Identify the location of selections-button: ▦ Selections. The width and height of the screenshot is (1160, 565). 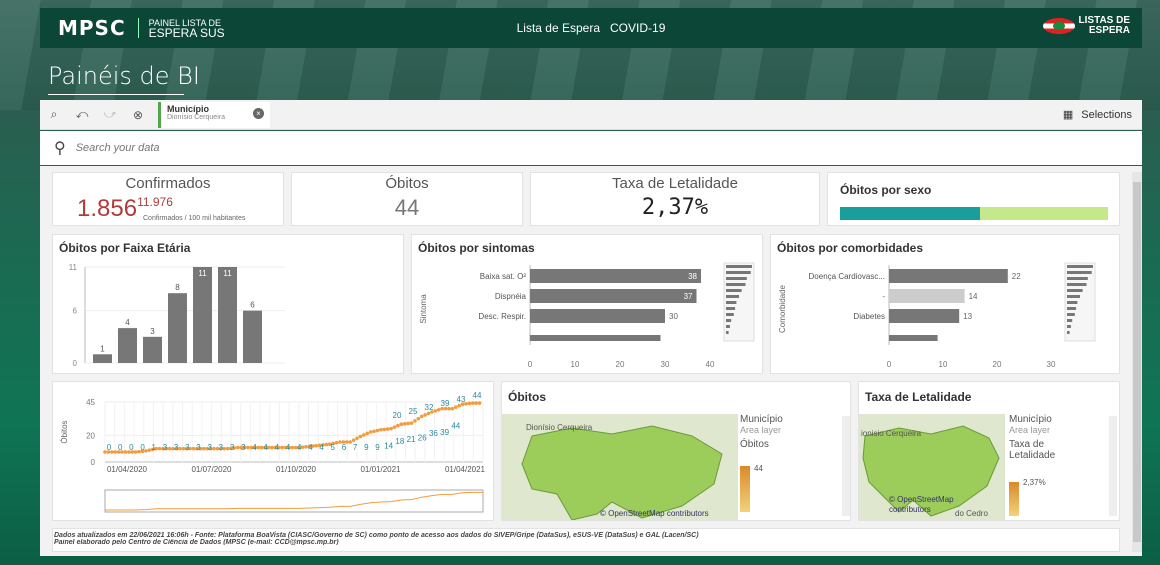
(1097, 115).